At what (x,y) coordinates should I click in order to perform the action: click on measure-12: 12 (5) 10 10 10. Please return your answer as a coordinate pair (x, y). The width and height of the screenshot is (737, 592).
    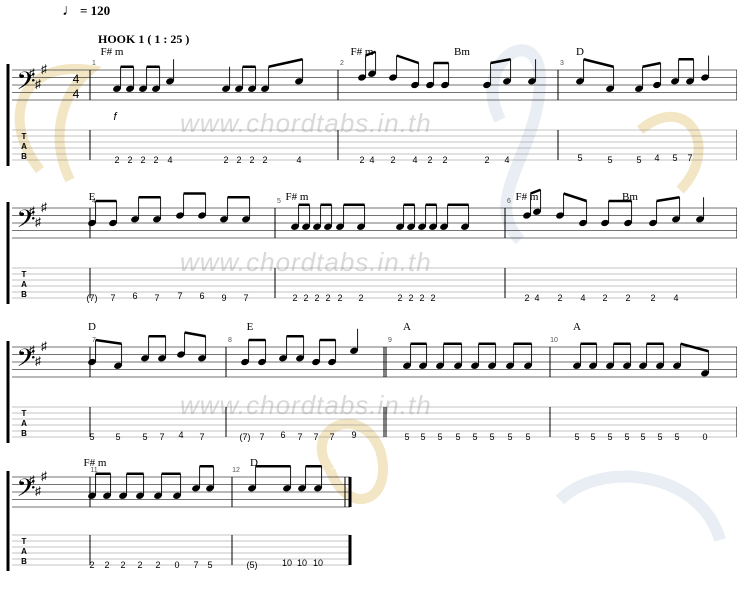
    Looking at the image, I should click on (277, 517).